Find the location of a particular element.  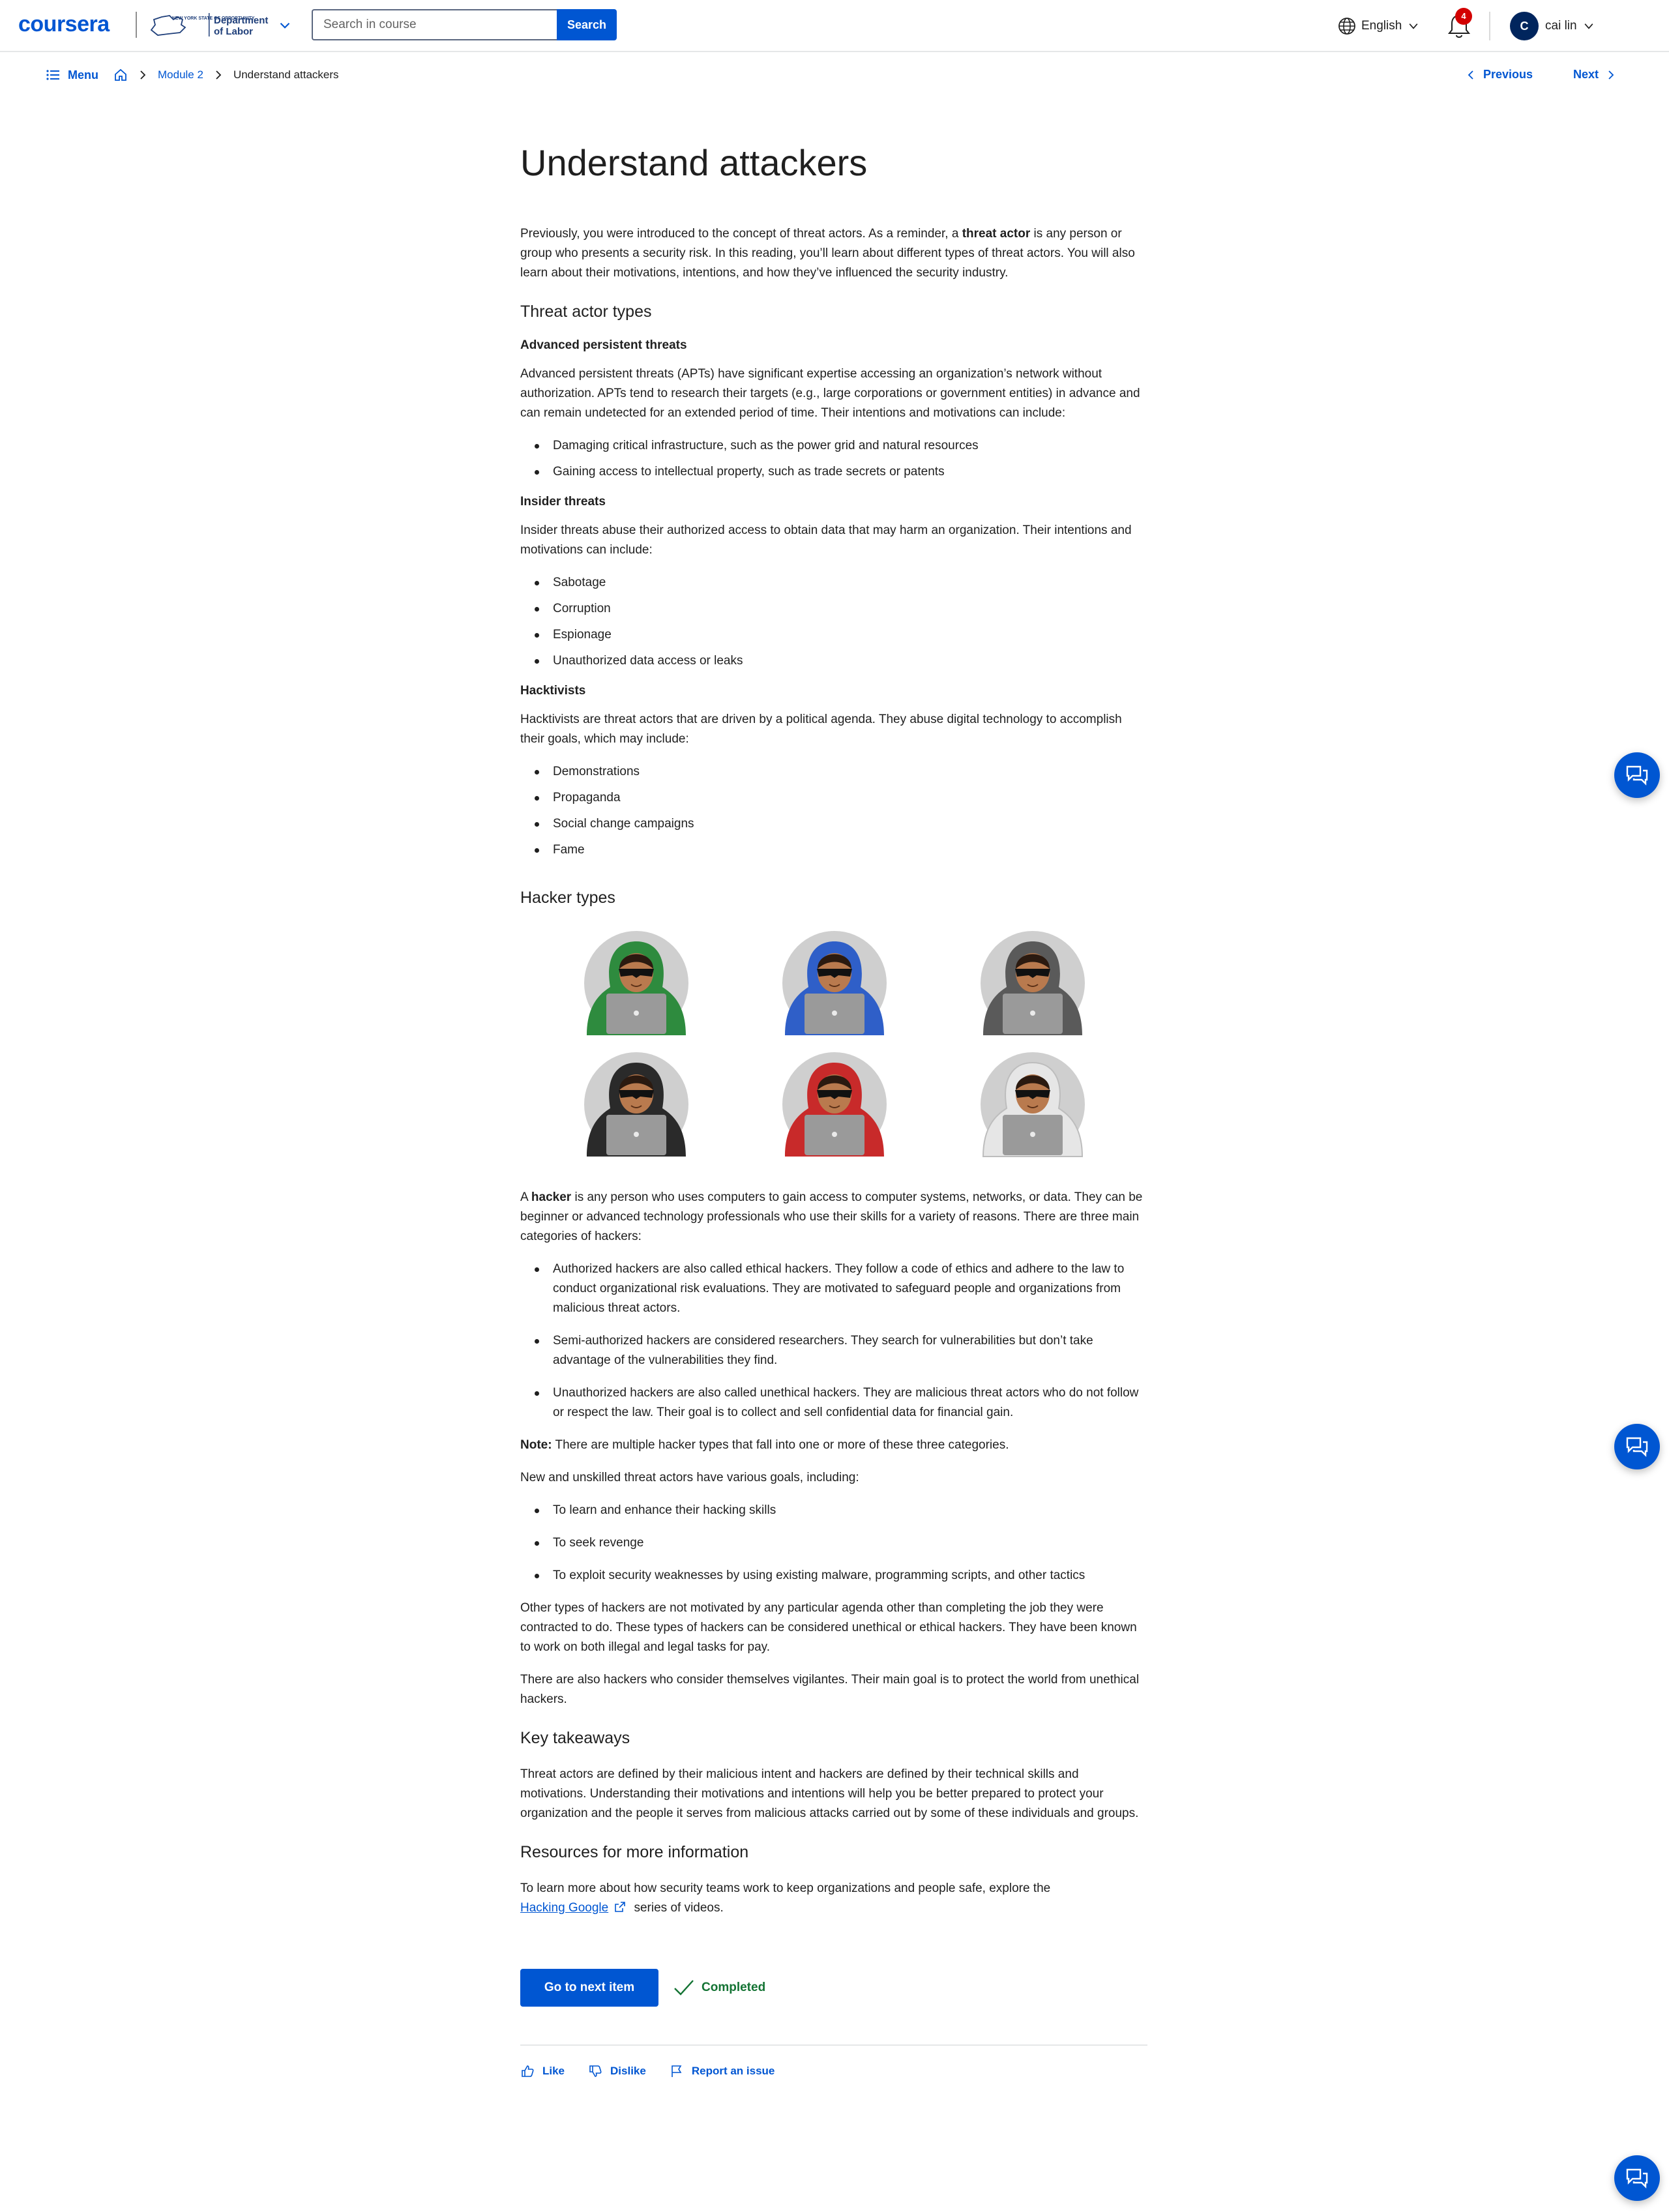

menu-label: Menu is located at coordinates (83, 74).